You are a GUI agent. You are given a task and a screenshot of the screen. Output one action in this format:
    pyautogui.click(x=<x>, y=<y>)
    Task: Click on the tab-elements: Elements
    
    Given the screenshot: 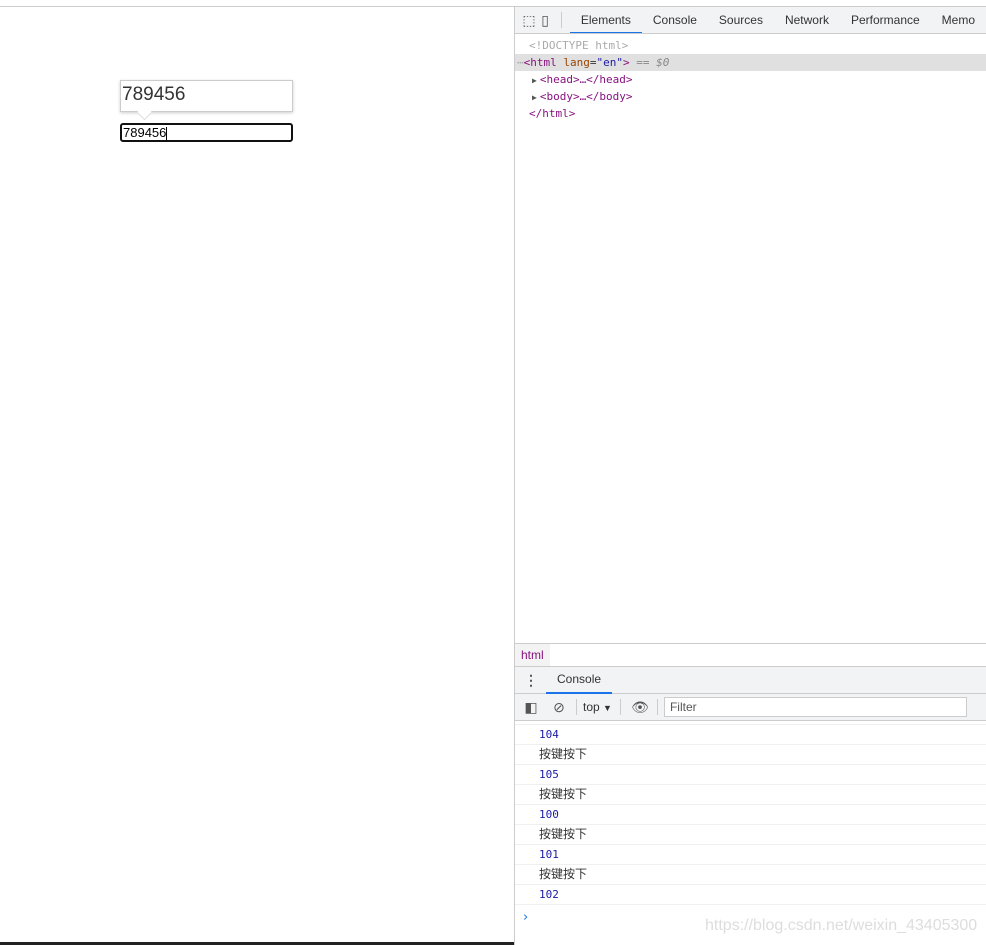 What is the action you would take?
    pyautogui.click(x=605, y=20)
    